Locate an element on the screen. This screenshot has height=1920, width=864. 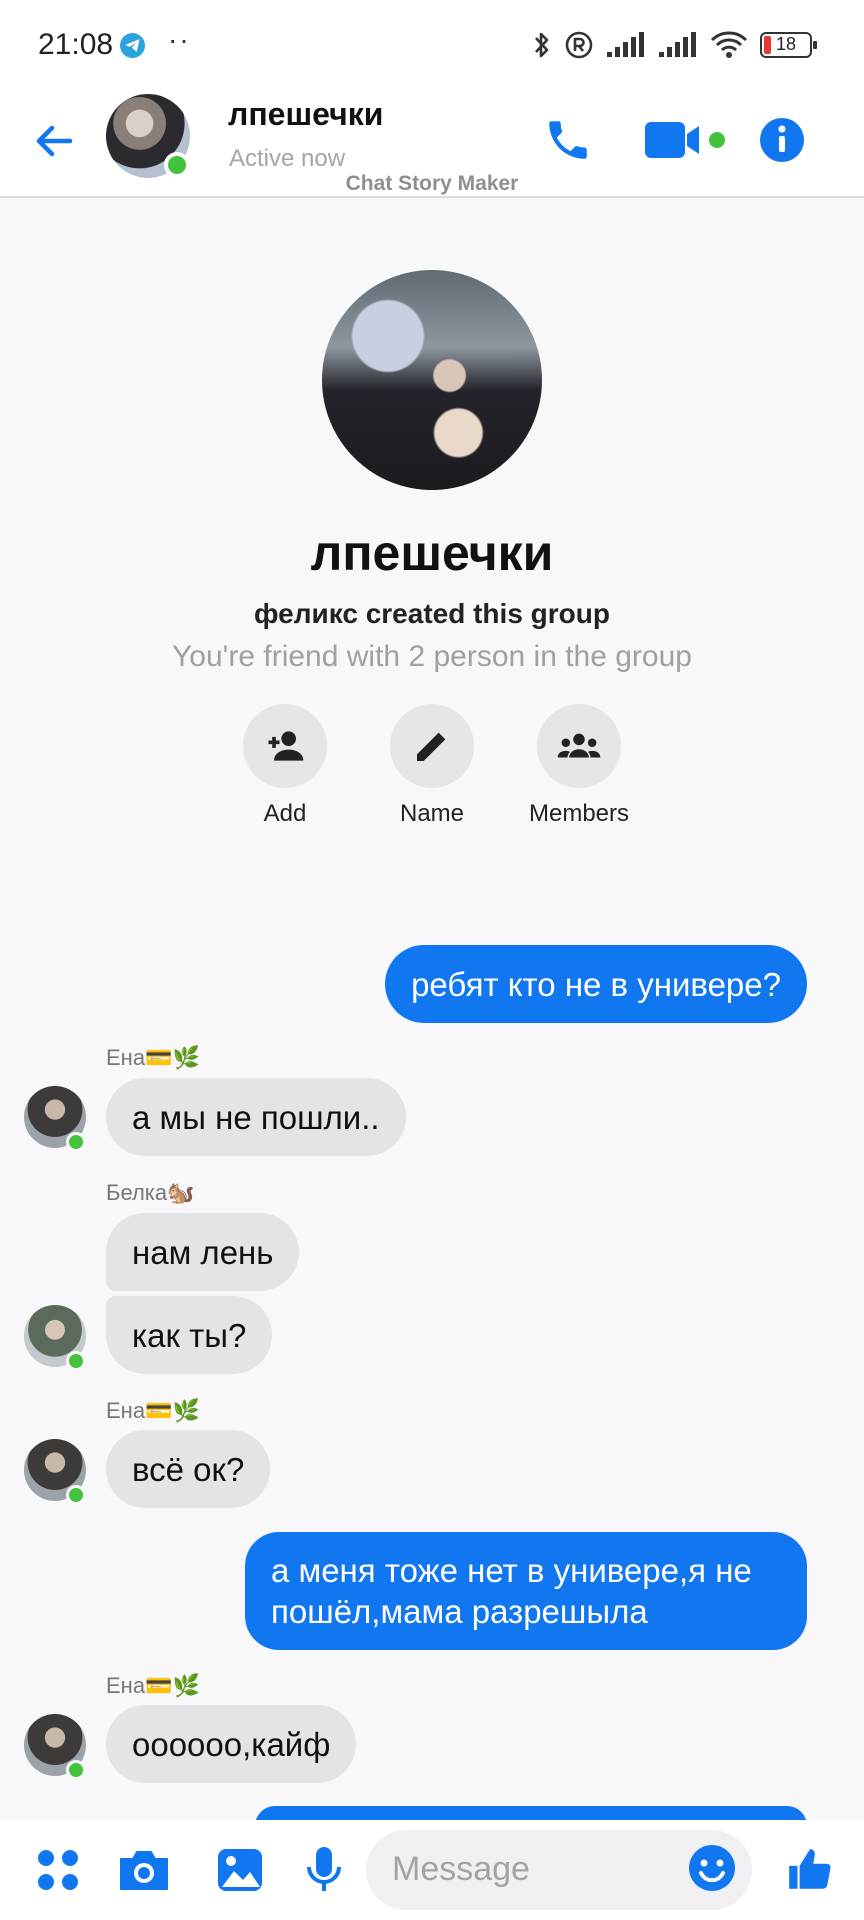
thumbs-up-icon is located at coordinates (810, 1869).